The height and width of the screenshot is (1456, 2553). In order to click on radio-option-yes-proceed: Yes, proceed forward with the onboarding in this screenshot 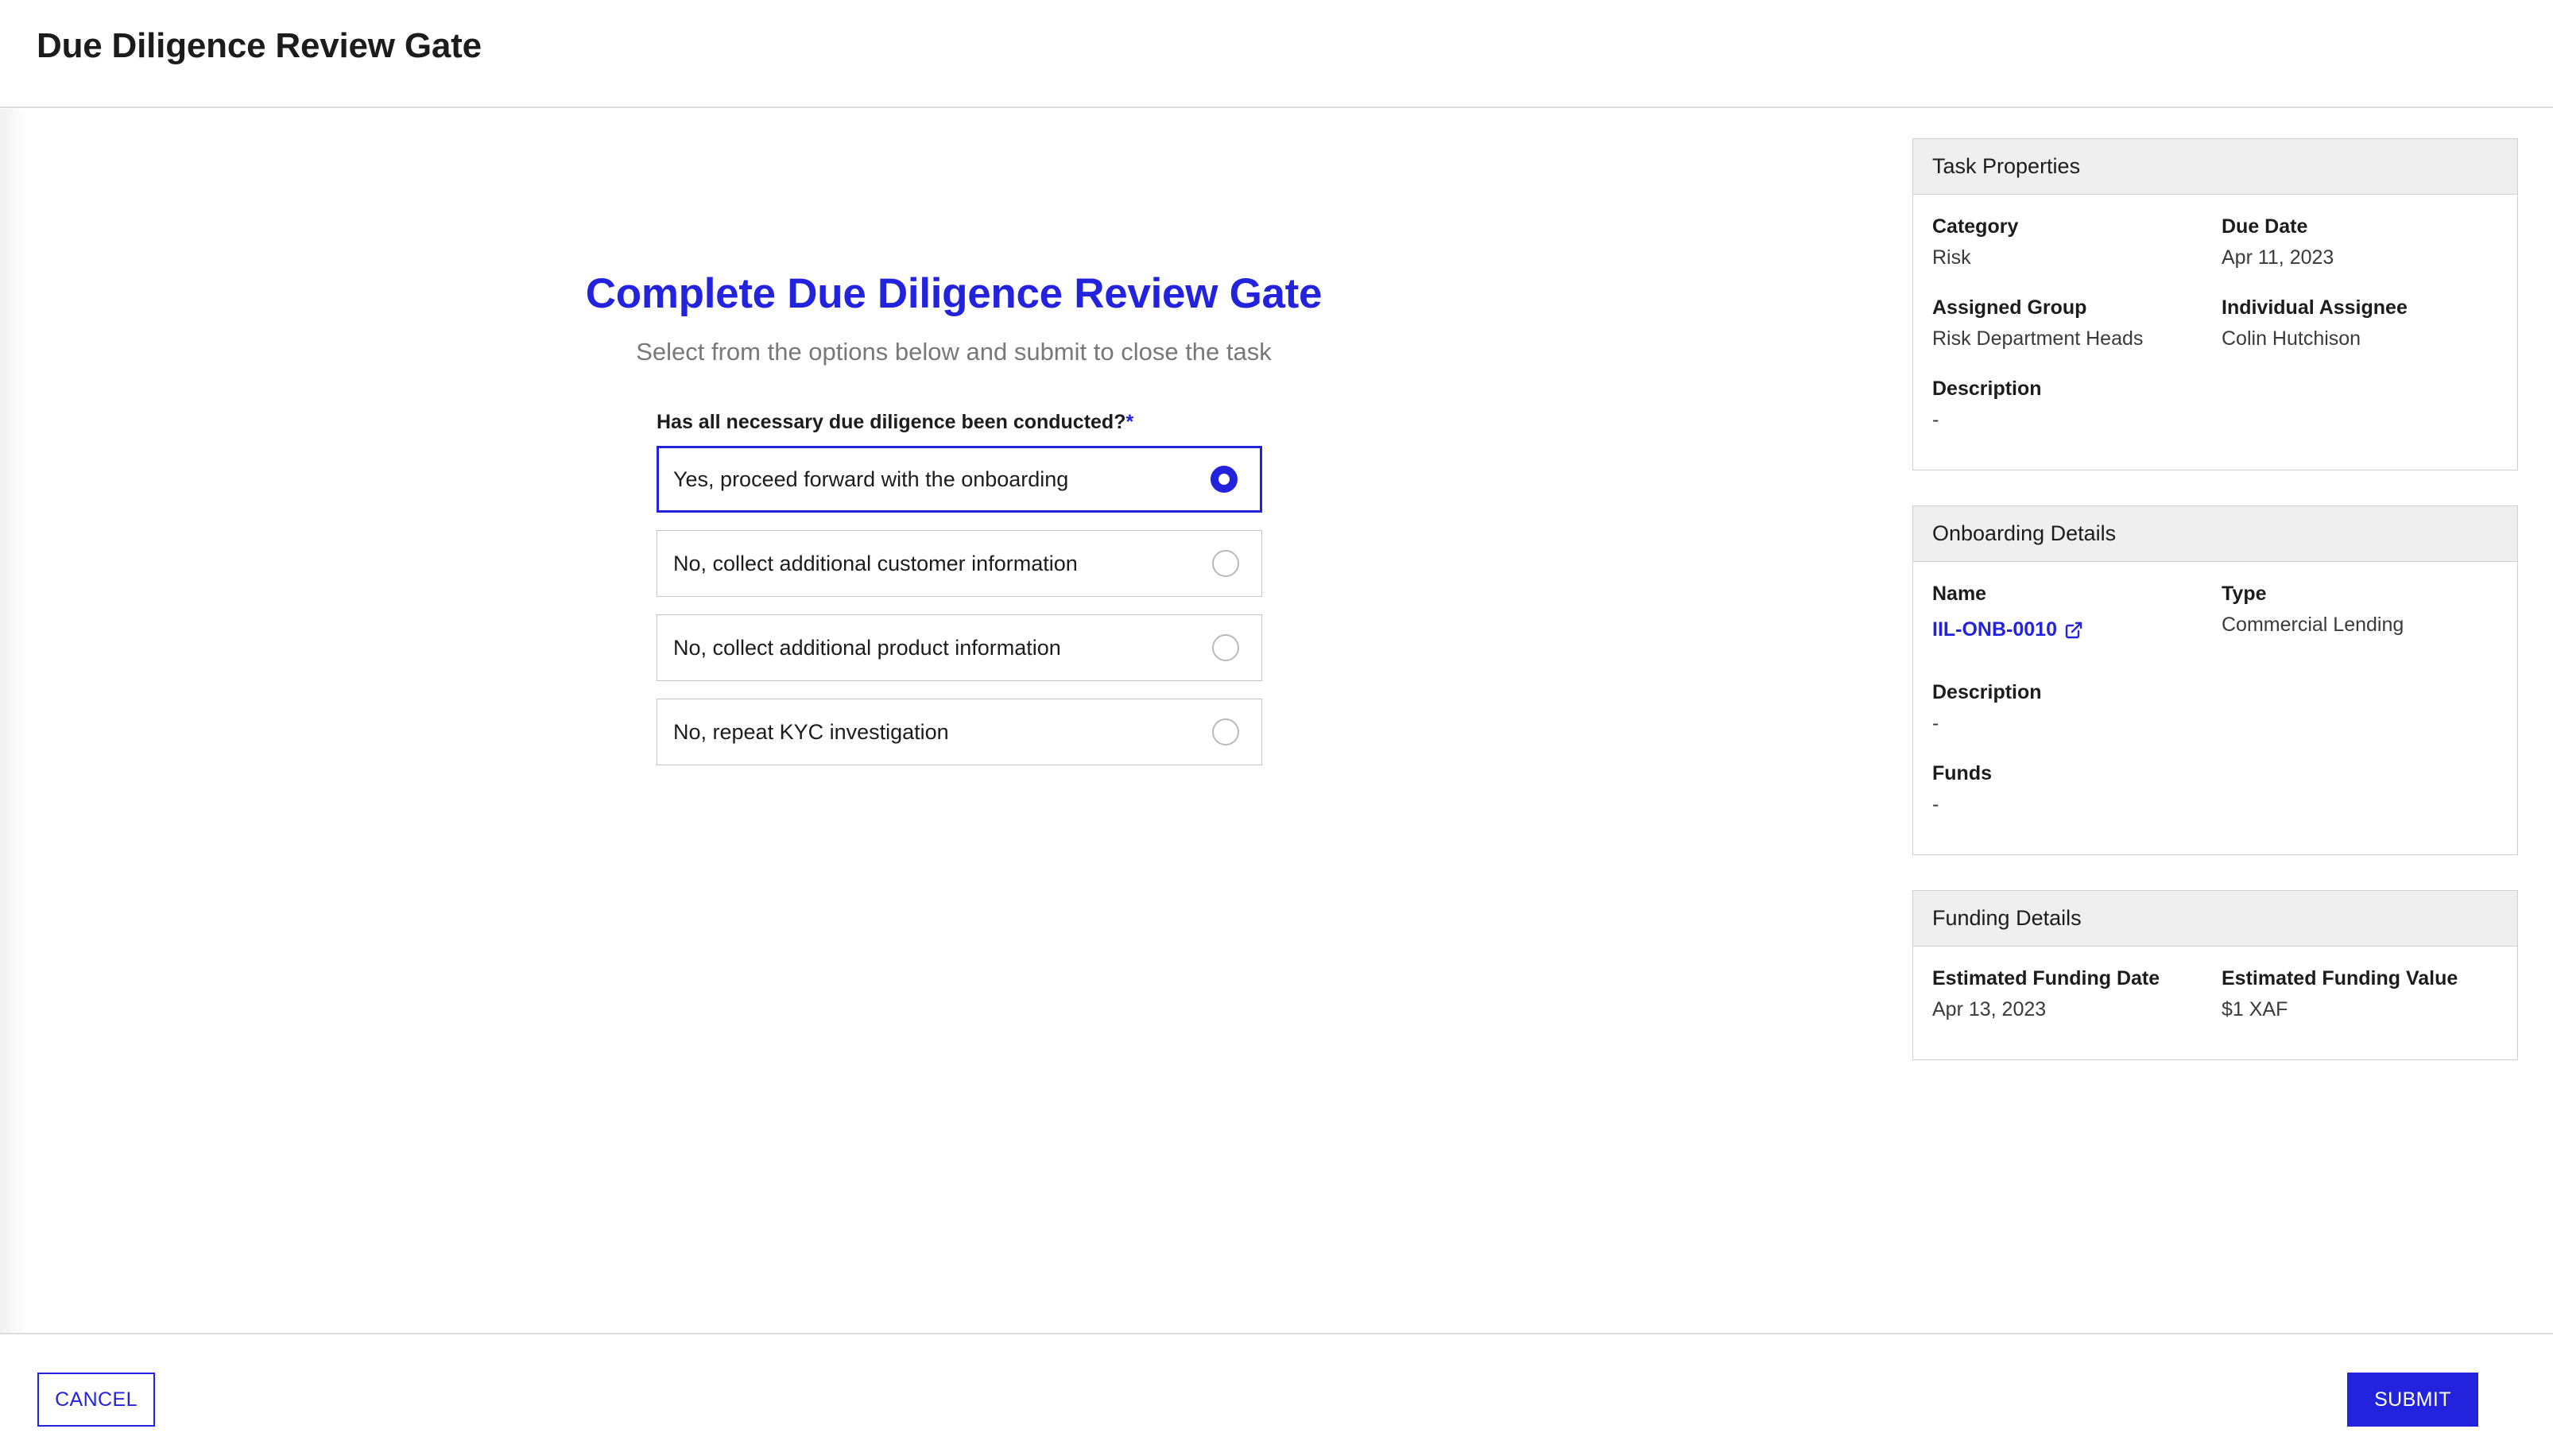, I will do `click(959, 479)`.